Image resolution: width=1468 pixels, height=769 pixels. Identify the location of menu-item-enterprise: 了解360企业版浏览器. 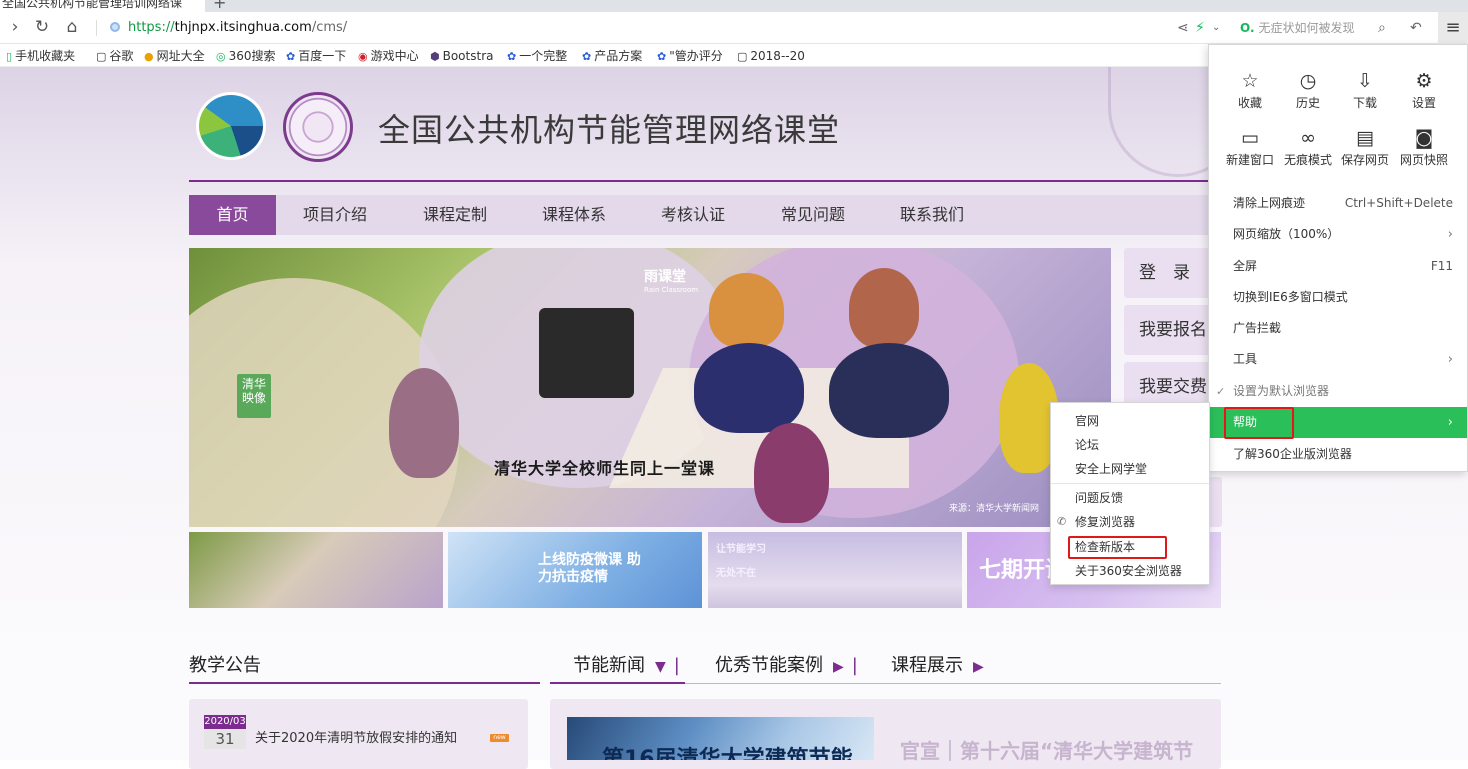
(1338, 454).